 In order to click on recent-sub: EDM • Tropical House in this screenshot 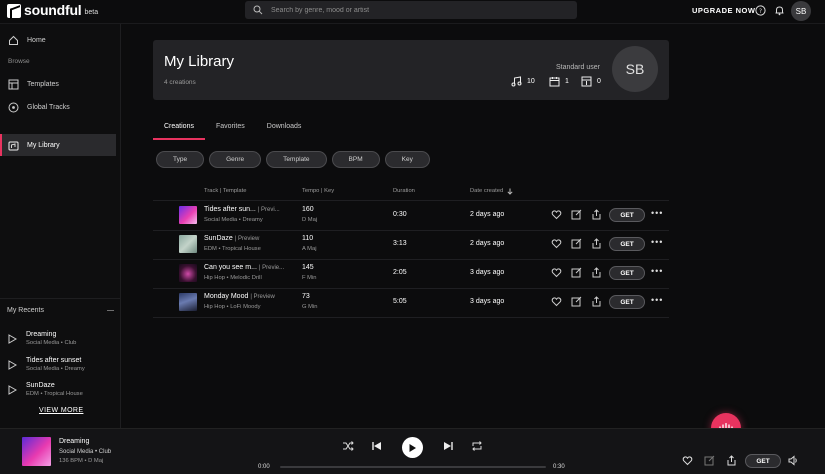, I will do `click(54, 394)`.